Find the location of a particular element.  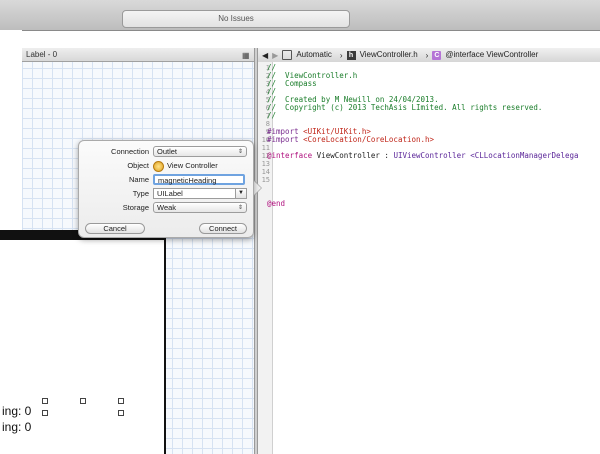

code-end-line: @end is located at coordinates (276, 203).